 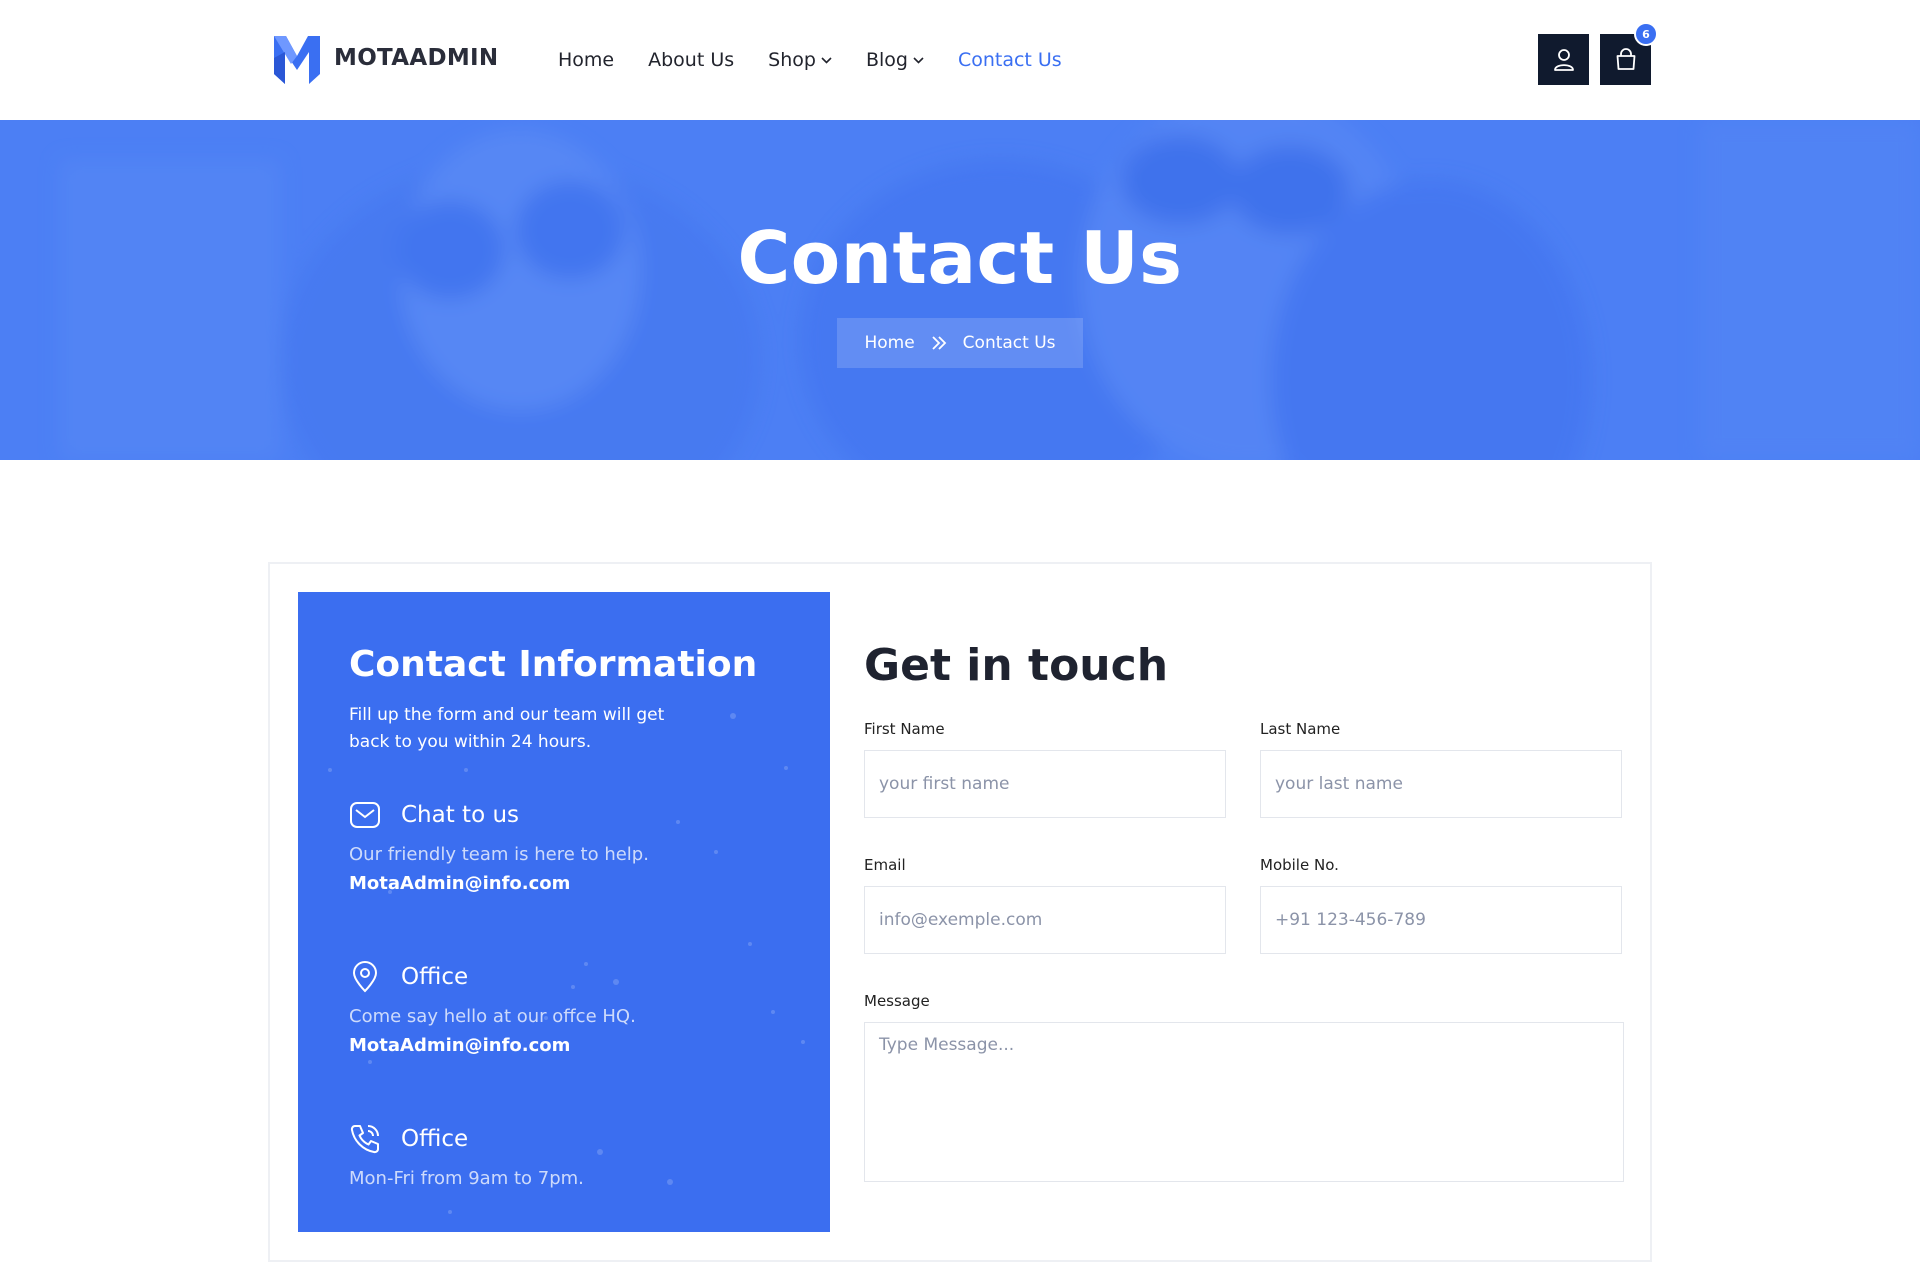 I want to click on first-name-group: First Name, so click(x=1045, y=769).